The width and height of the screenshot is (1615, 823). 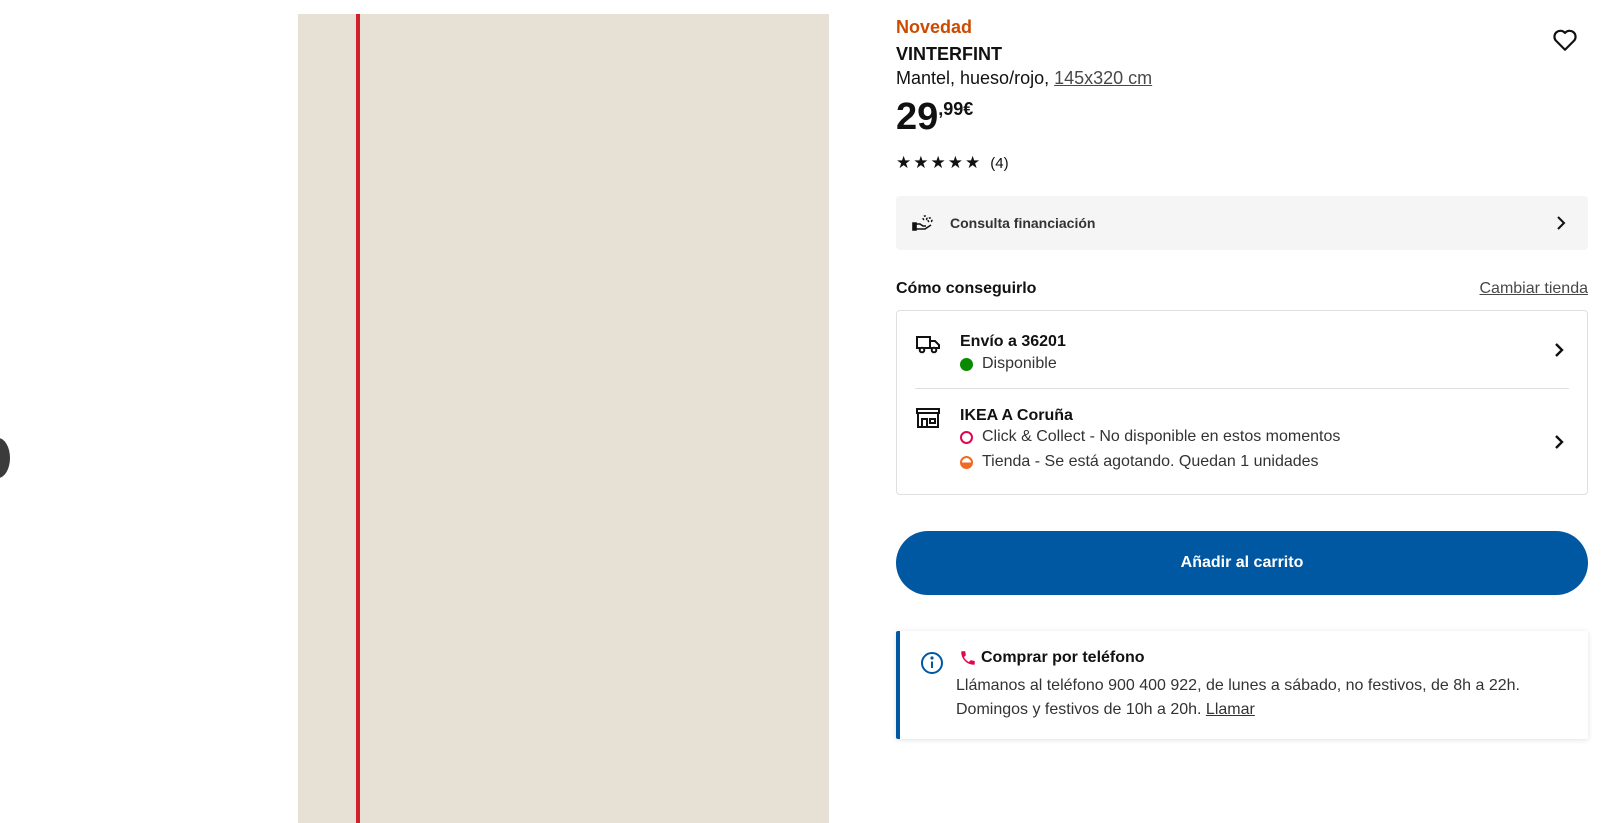 I want to click on heart-icon, so click(x=1565, y=40).